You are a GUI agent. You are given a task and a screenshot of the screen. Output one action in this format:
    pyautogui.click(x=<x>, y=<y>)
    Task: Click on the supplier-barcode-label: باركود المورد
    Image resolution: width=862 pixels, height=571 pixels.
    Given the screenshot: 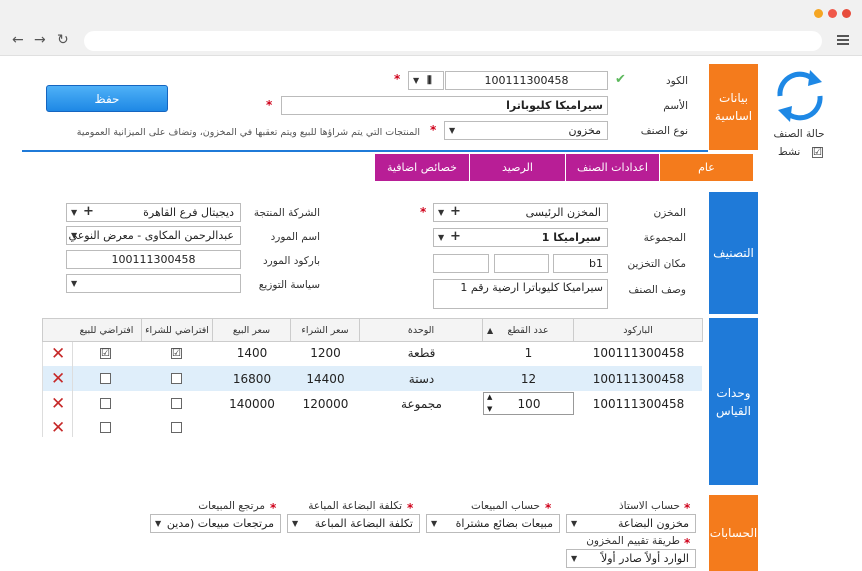 What is the action you would take?
    pyautogui.click(x=291, y=261)
    